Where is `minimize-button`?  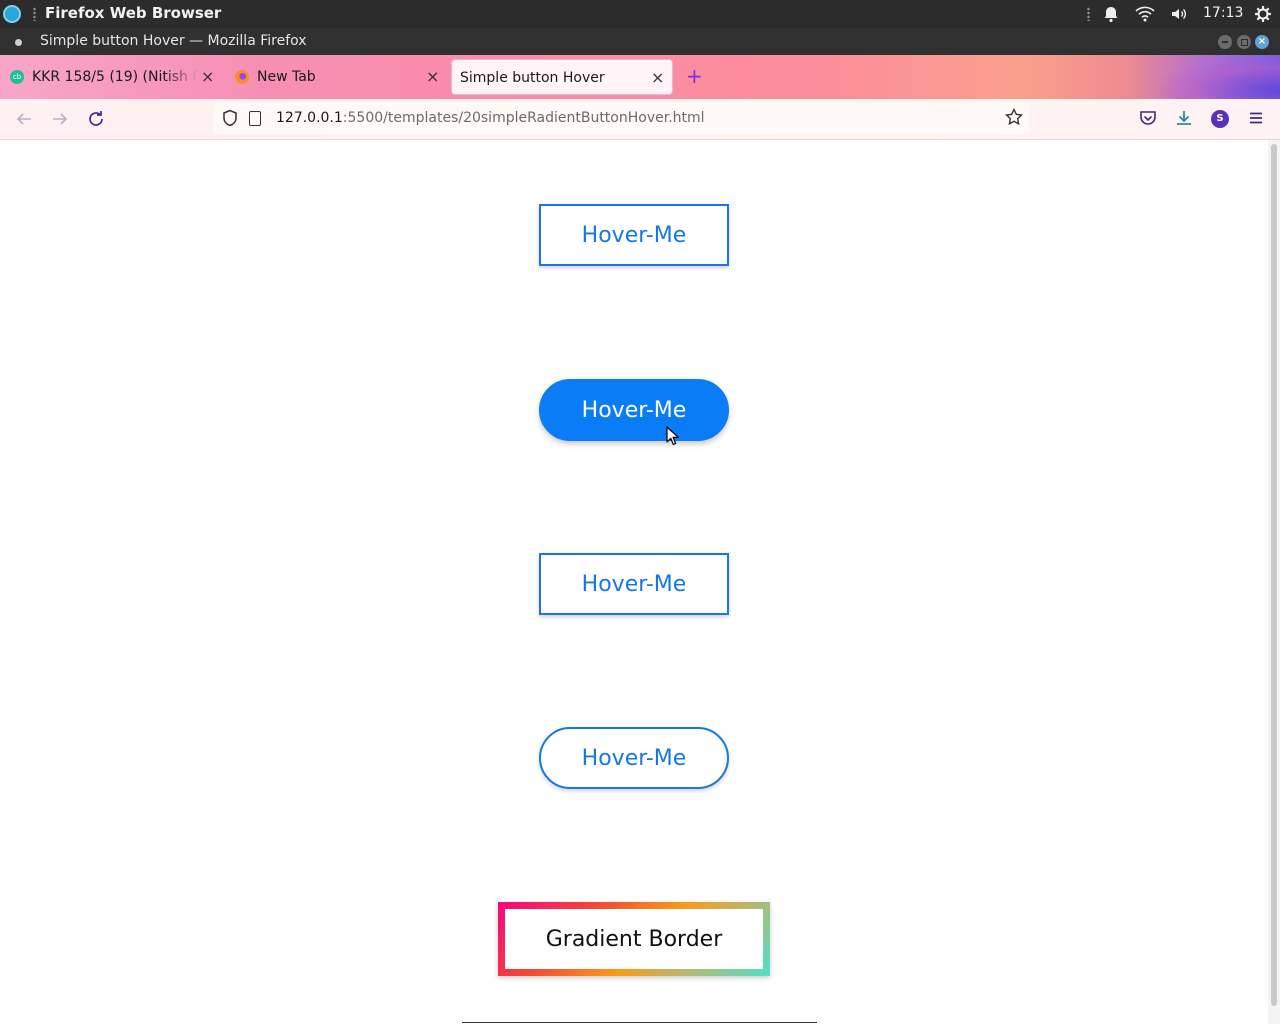
minimize-button is located at coordinates (1225, 42).